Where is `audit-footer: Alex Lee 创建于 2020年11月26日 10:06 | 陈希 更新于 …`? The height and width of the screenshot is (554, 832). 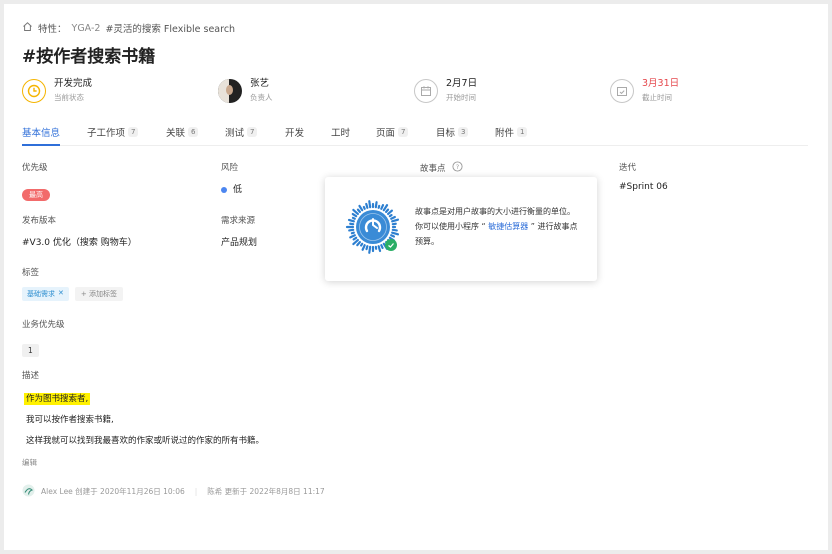
audit-footer: Alex Lee 创建于 2020年11月26日 10:06 | 陈希 更新于 … is located at coordinates (173, 491).